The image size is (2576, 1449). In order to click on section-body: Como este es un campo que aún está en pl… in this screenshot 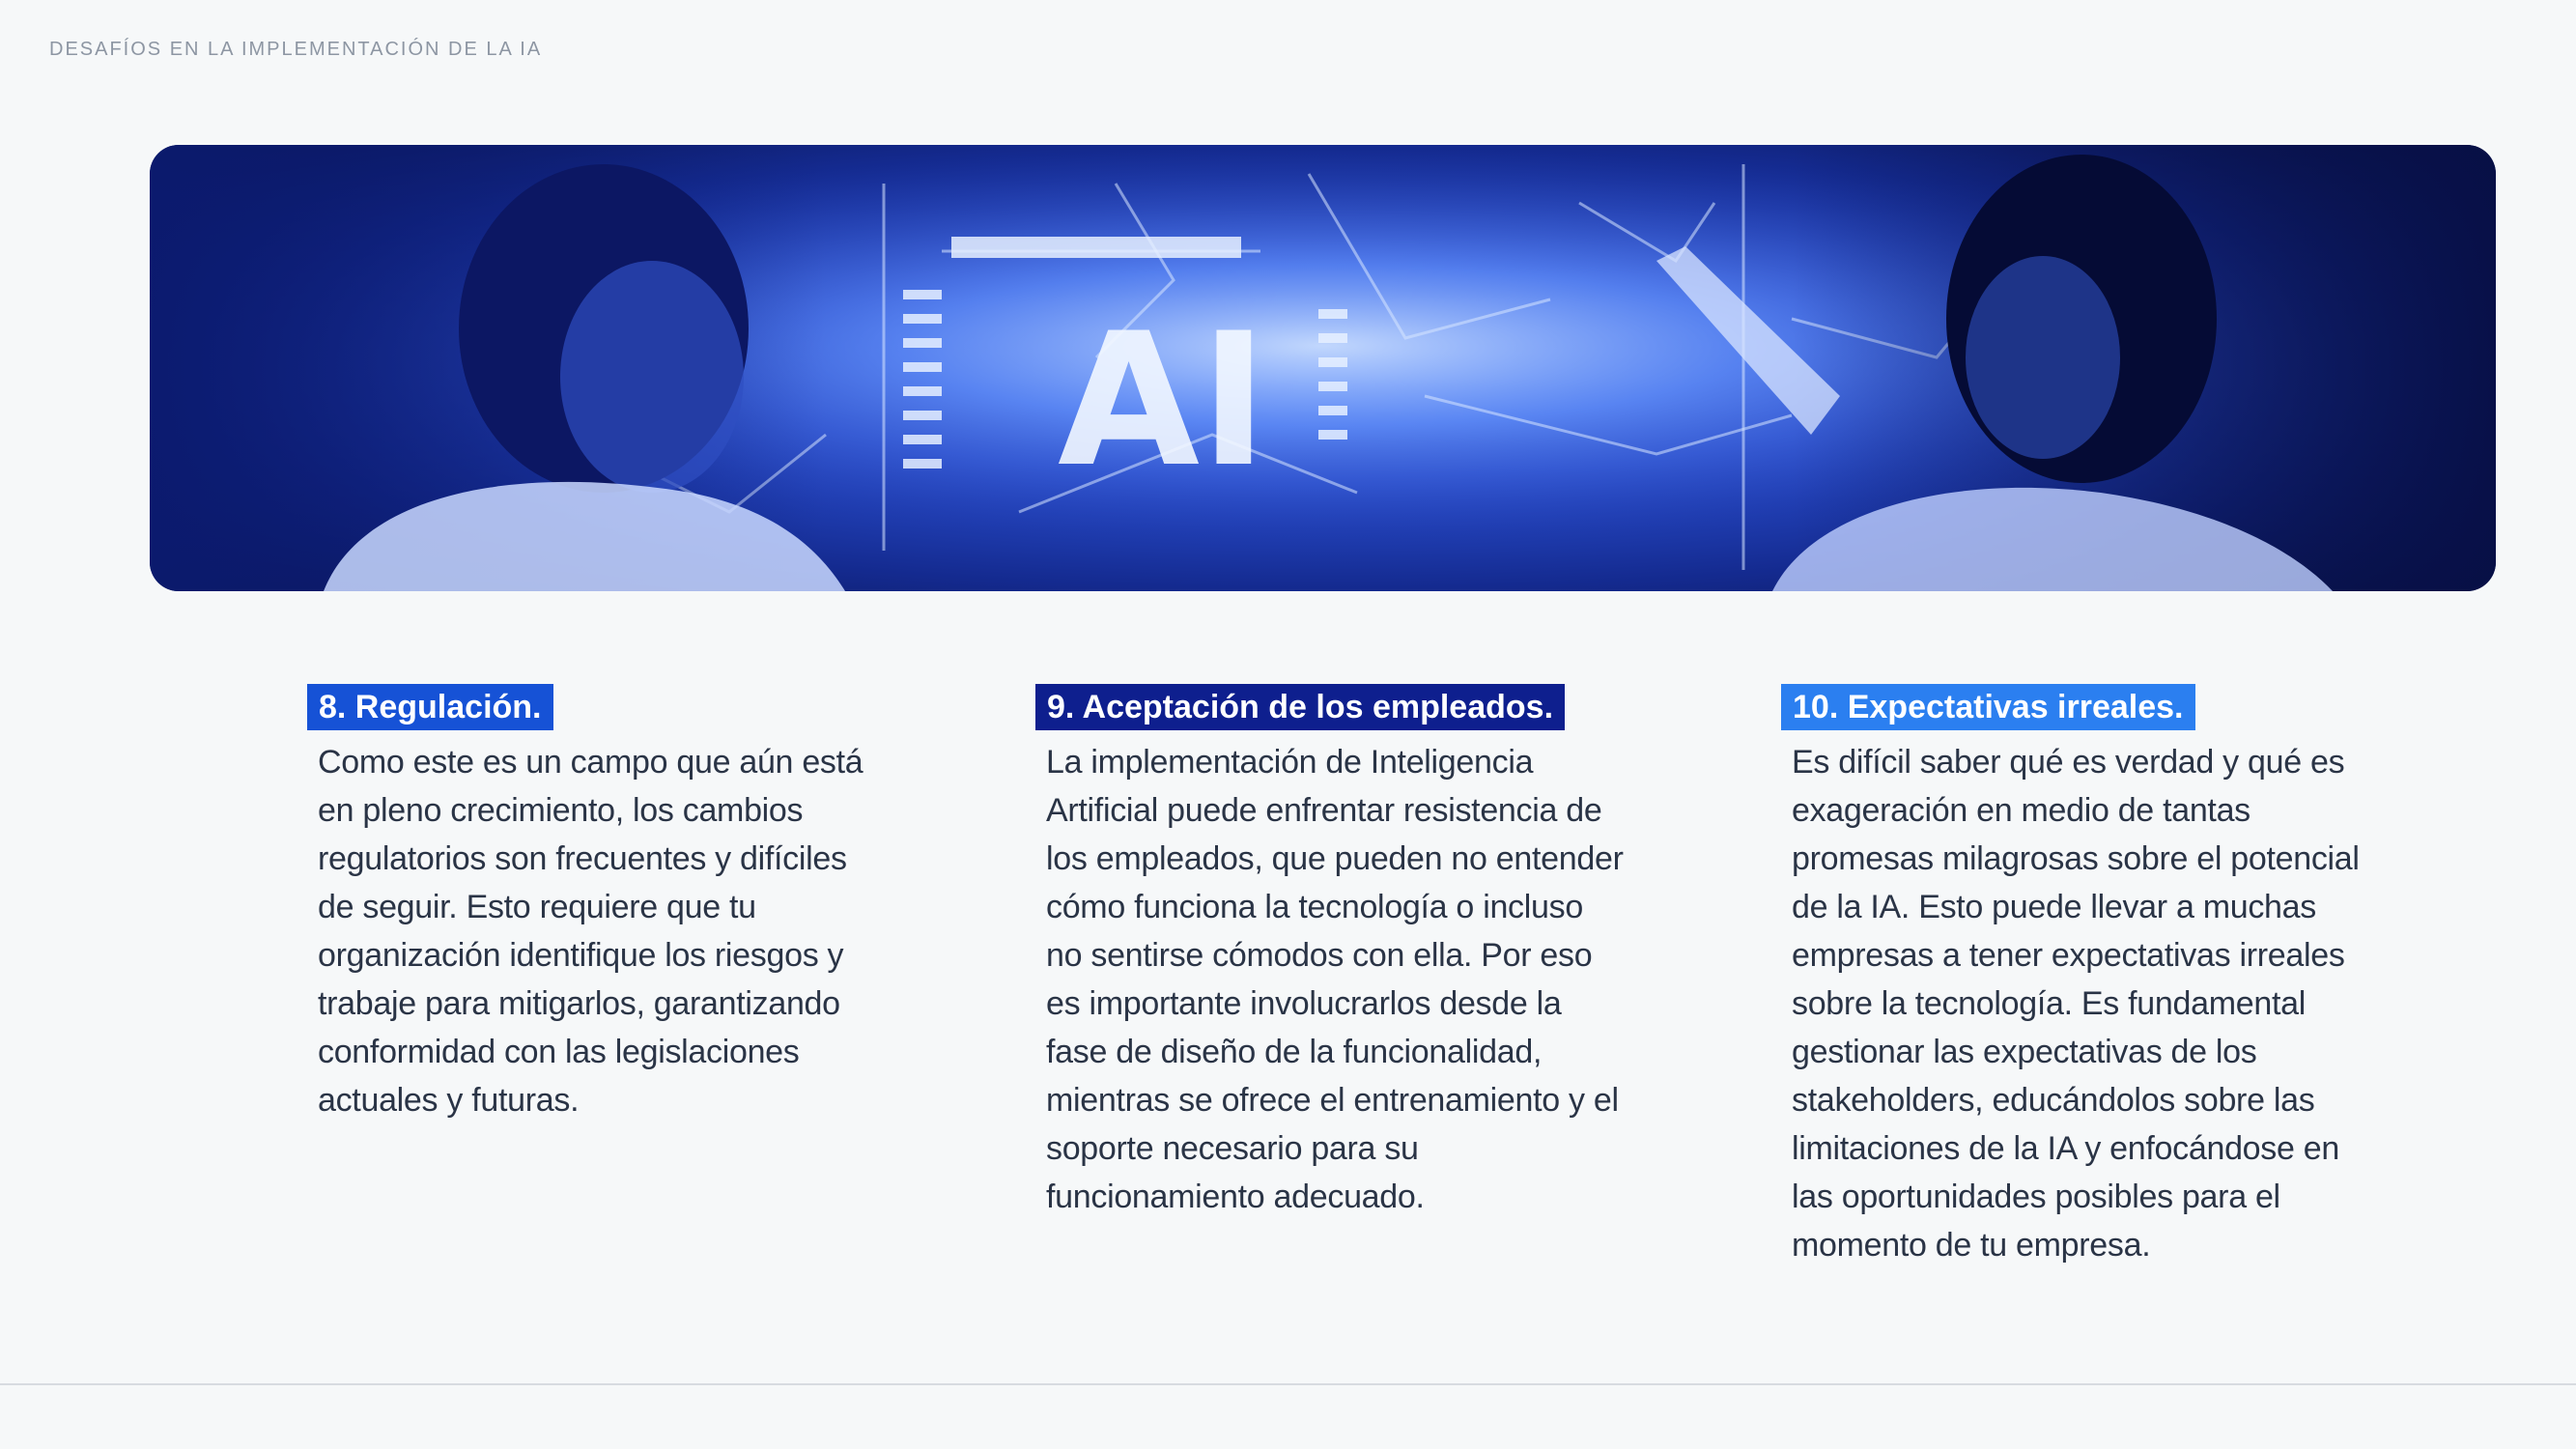, I will do `click(590, 931)`.